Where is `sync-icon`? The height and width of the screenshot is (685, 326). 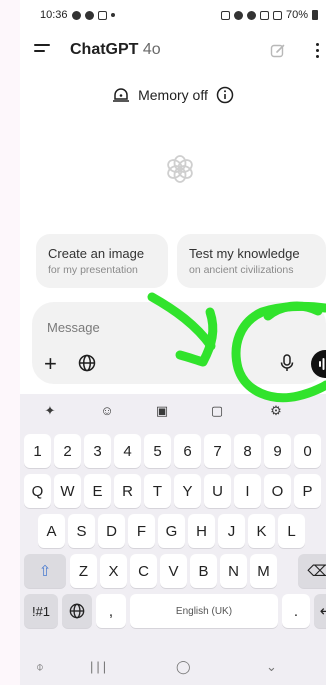
sync-icon is located at coordinates (89, 15).